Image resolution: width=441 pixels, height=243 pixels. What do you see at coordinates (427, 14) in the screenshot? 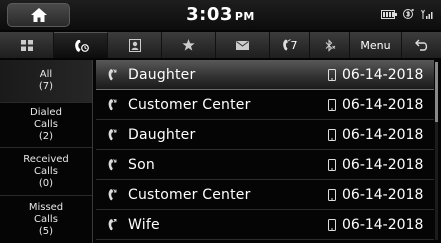
I see `signal-icon` at bounding box center [427, 14].